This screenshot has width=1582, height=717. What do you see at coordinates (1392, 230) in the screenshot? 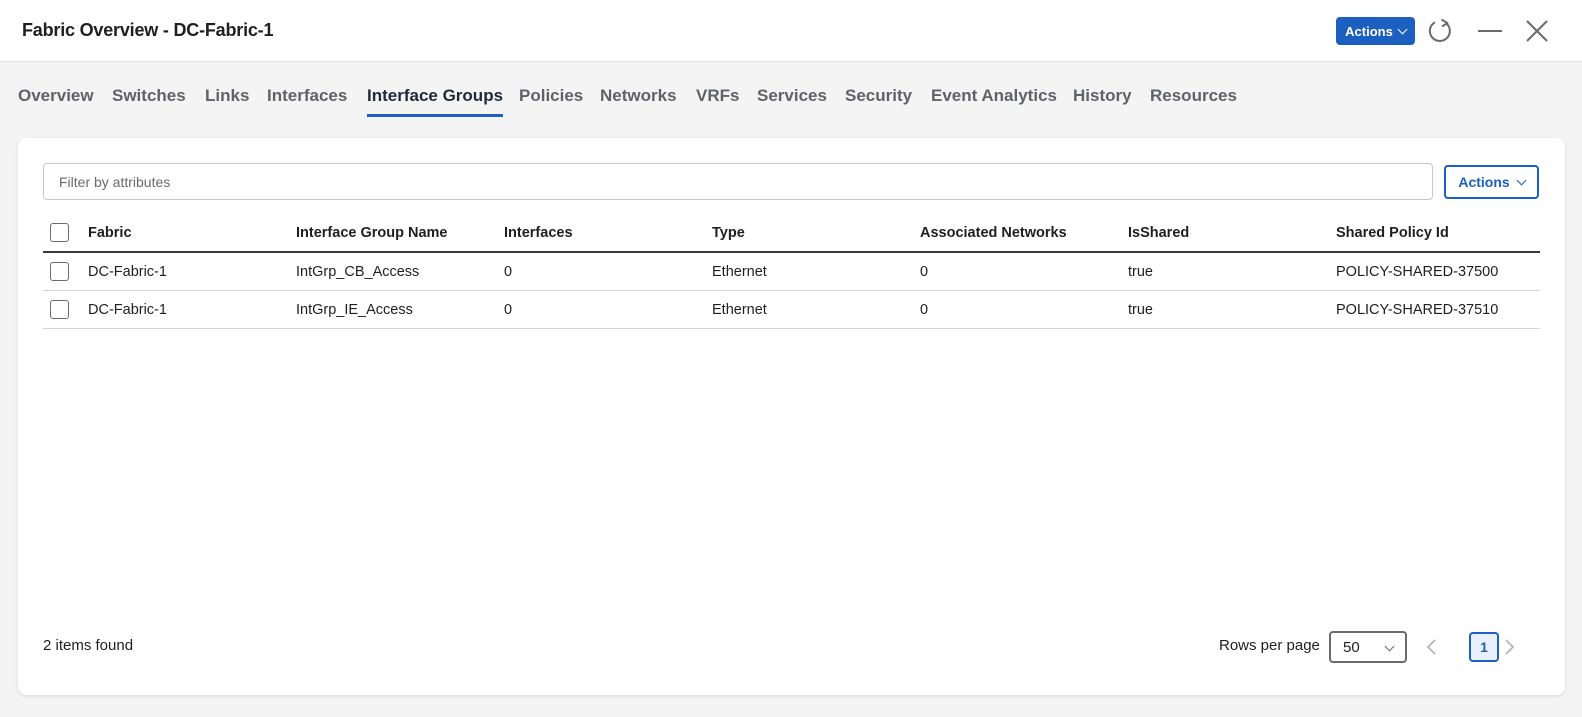
I see `column-header-shared-policy-id: Shared Policy Id` at bounding box center [1392, 230].